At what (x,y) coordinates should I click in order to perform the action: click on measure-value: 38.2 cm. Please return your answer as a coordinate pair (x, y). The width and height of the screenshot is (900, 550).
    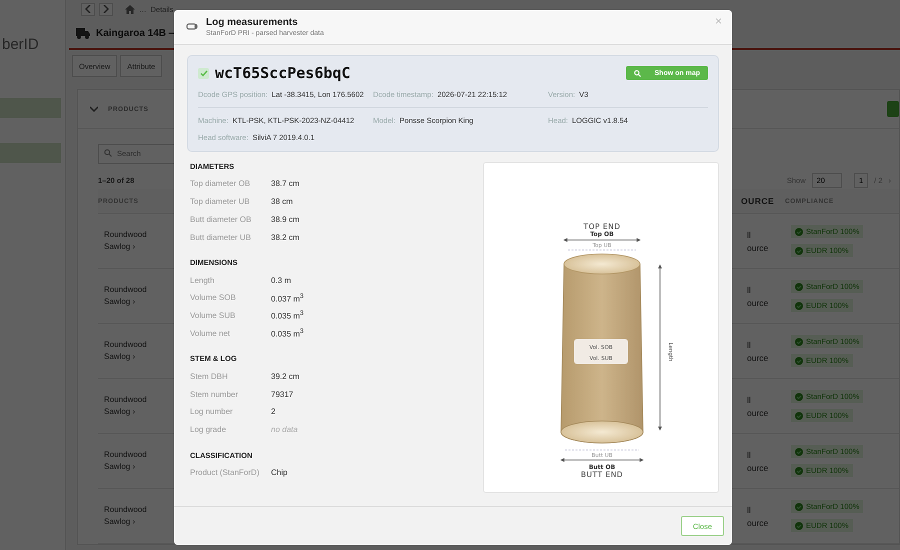
    Looking at the image, I should click on (285, 237).